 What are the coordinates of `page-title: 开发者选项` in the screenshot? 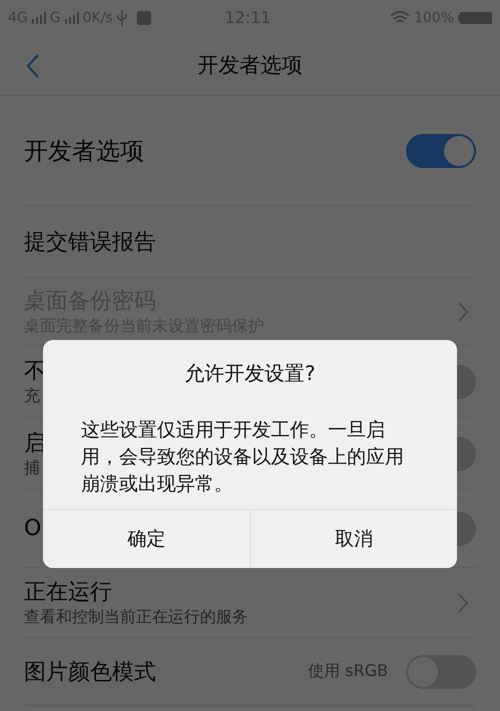 It's located at (250, 65).